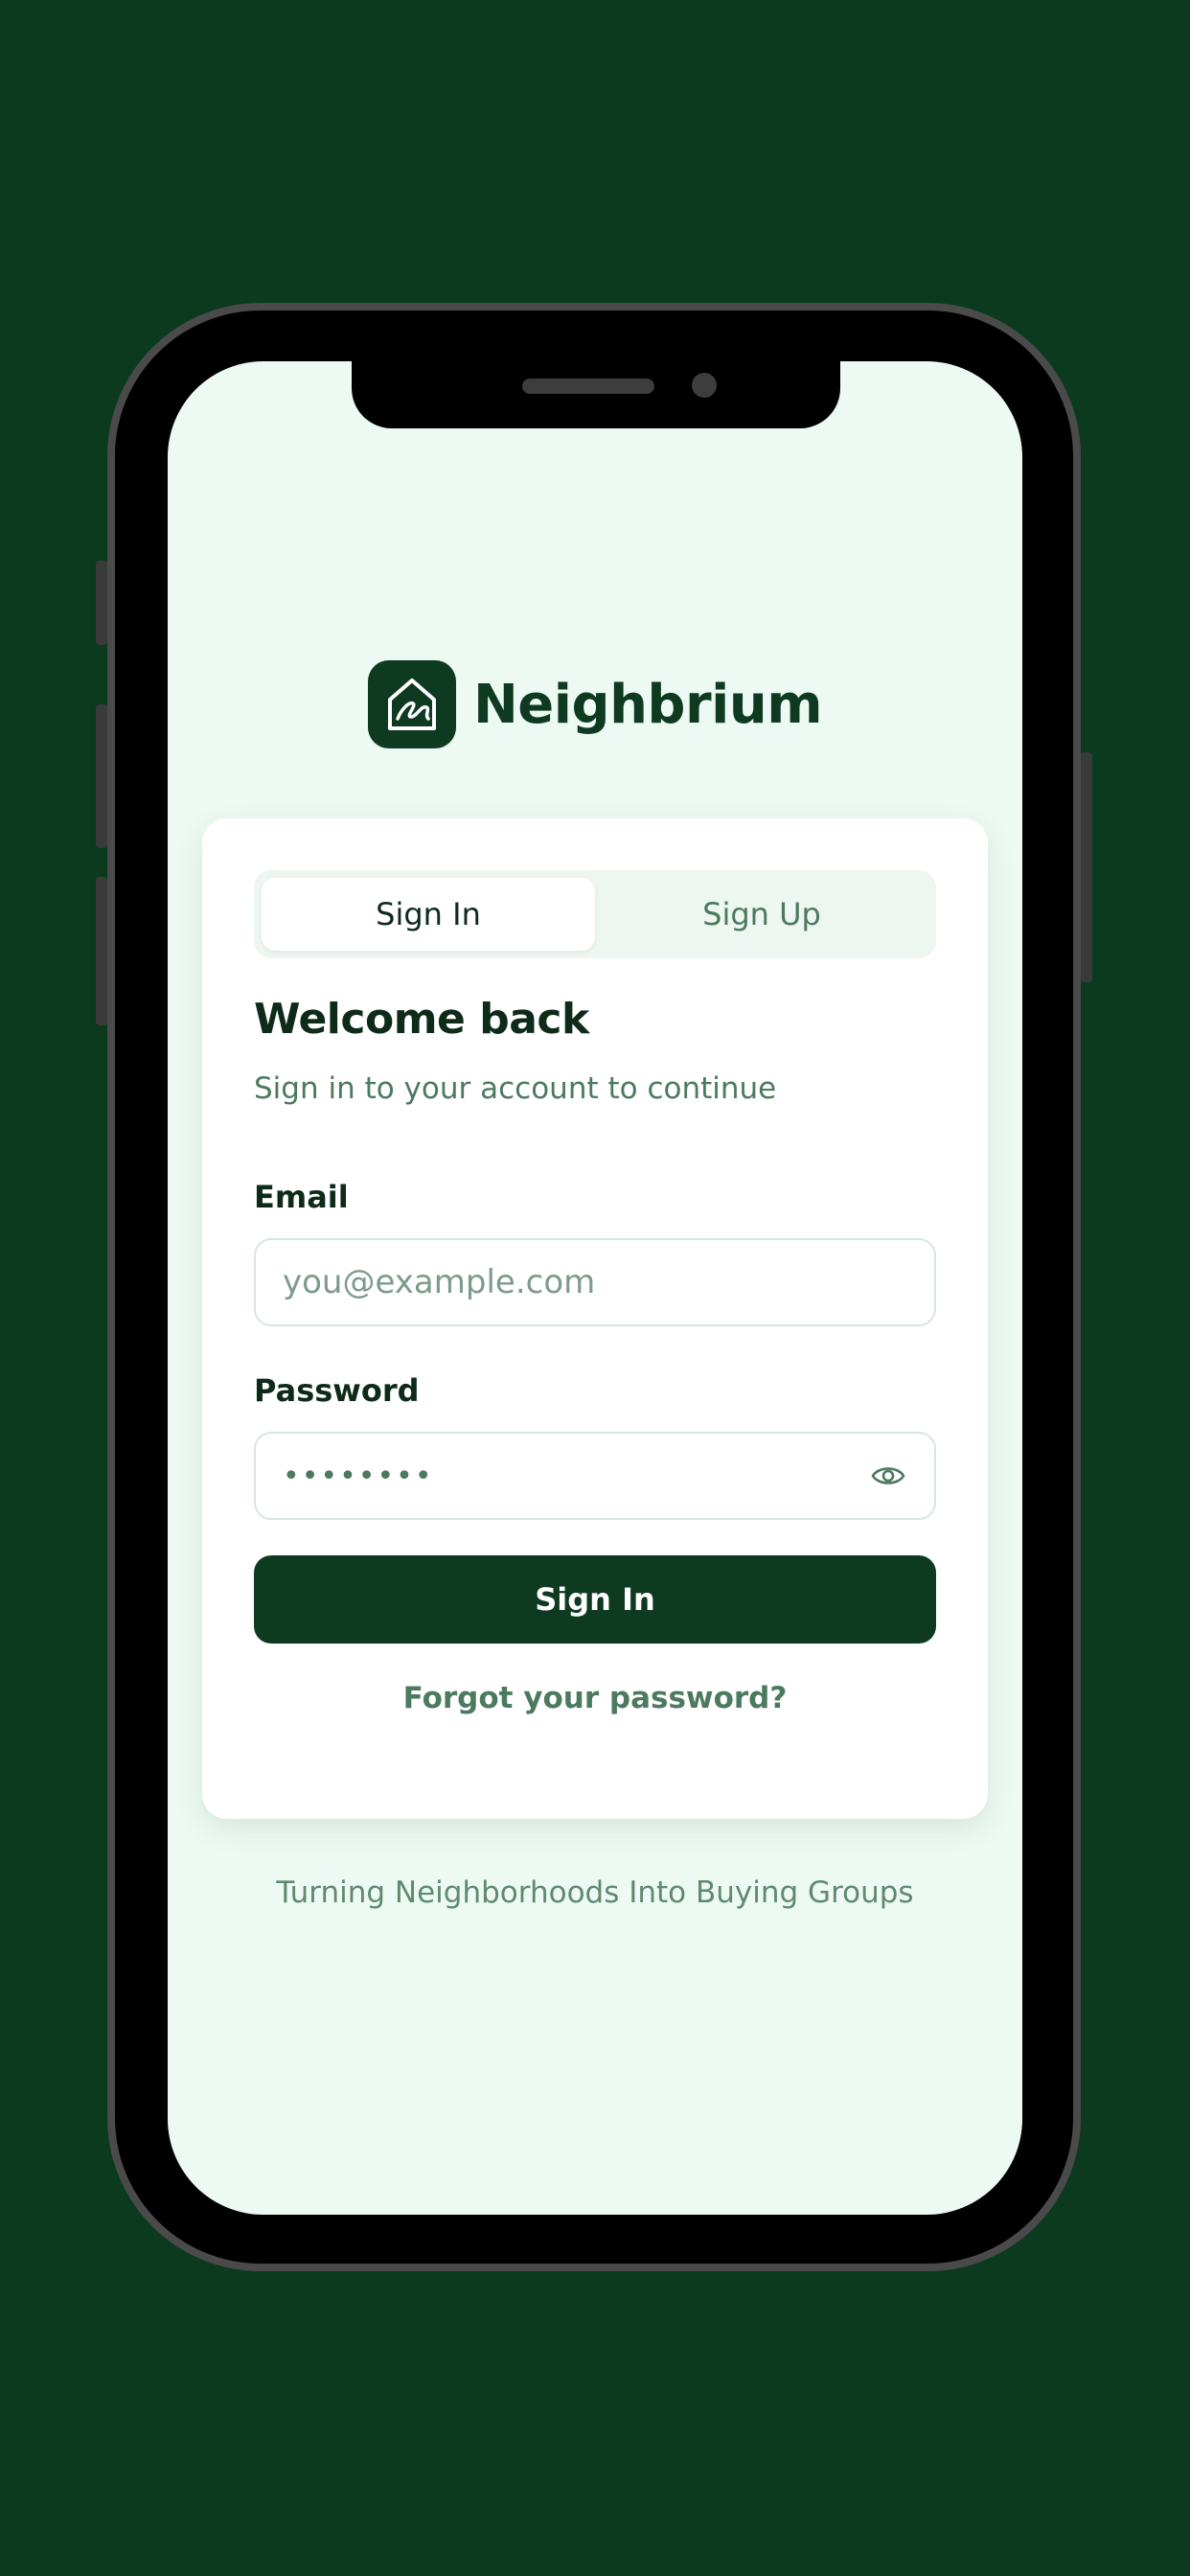 The height and width of the screenshot is (2576, 1190). I want to click on volume-up-button, so click(101, 776).